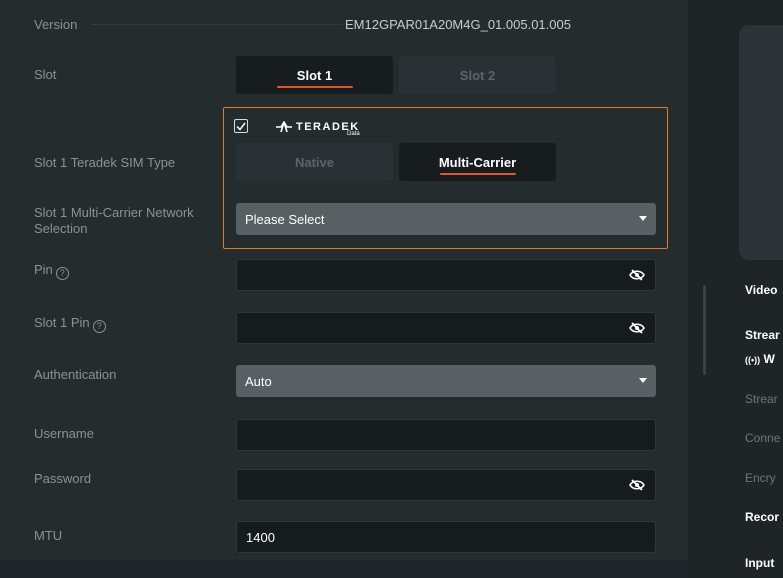 The height and width of the screenshot is (578, 783). I want to click on username-input, so click(446, 435).